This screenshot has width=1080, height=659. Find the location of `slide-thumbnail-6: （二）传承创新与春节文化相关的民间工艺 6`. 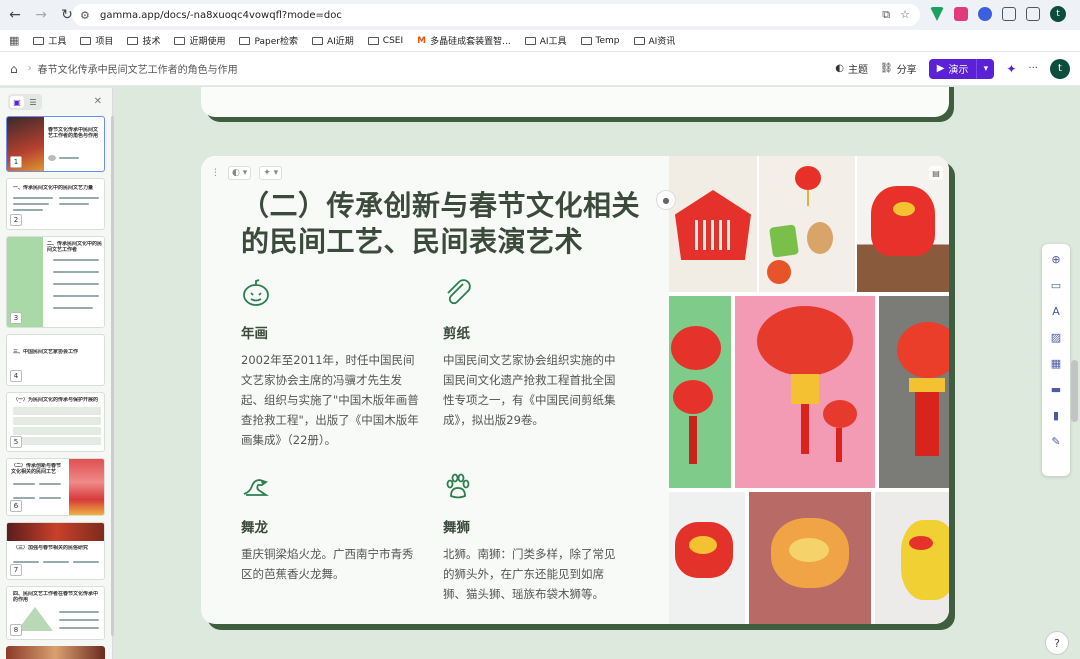

slide-thumbnail-6: （二）传承创新与春节文化相关的民间工艺 6 is located at coordinates (55, 487).